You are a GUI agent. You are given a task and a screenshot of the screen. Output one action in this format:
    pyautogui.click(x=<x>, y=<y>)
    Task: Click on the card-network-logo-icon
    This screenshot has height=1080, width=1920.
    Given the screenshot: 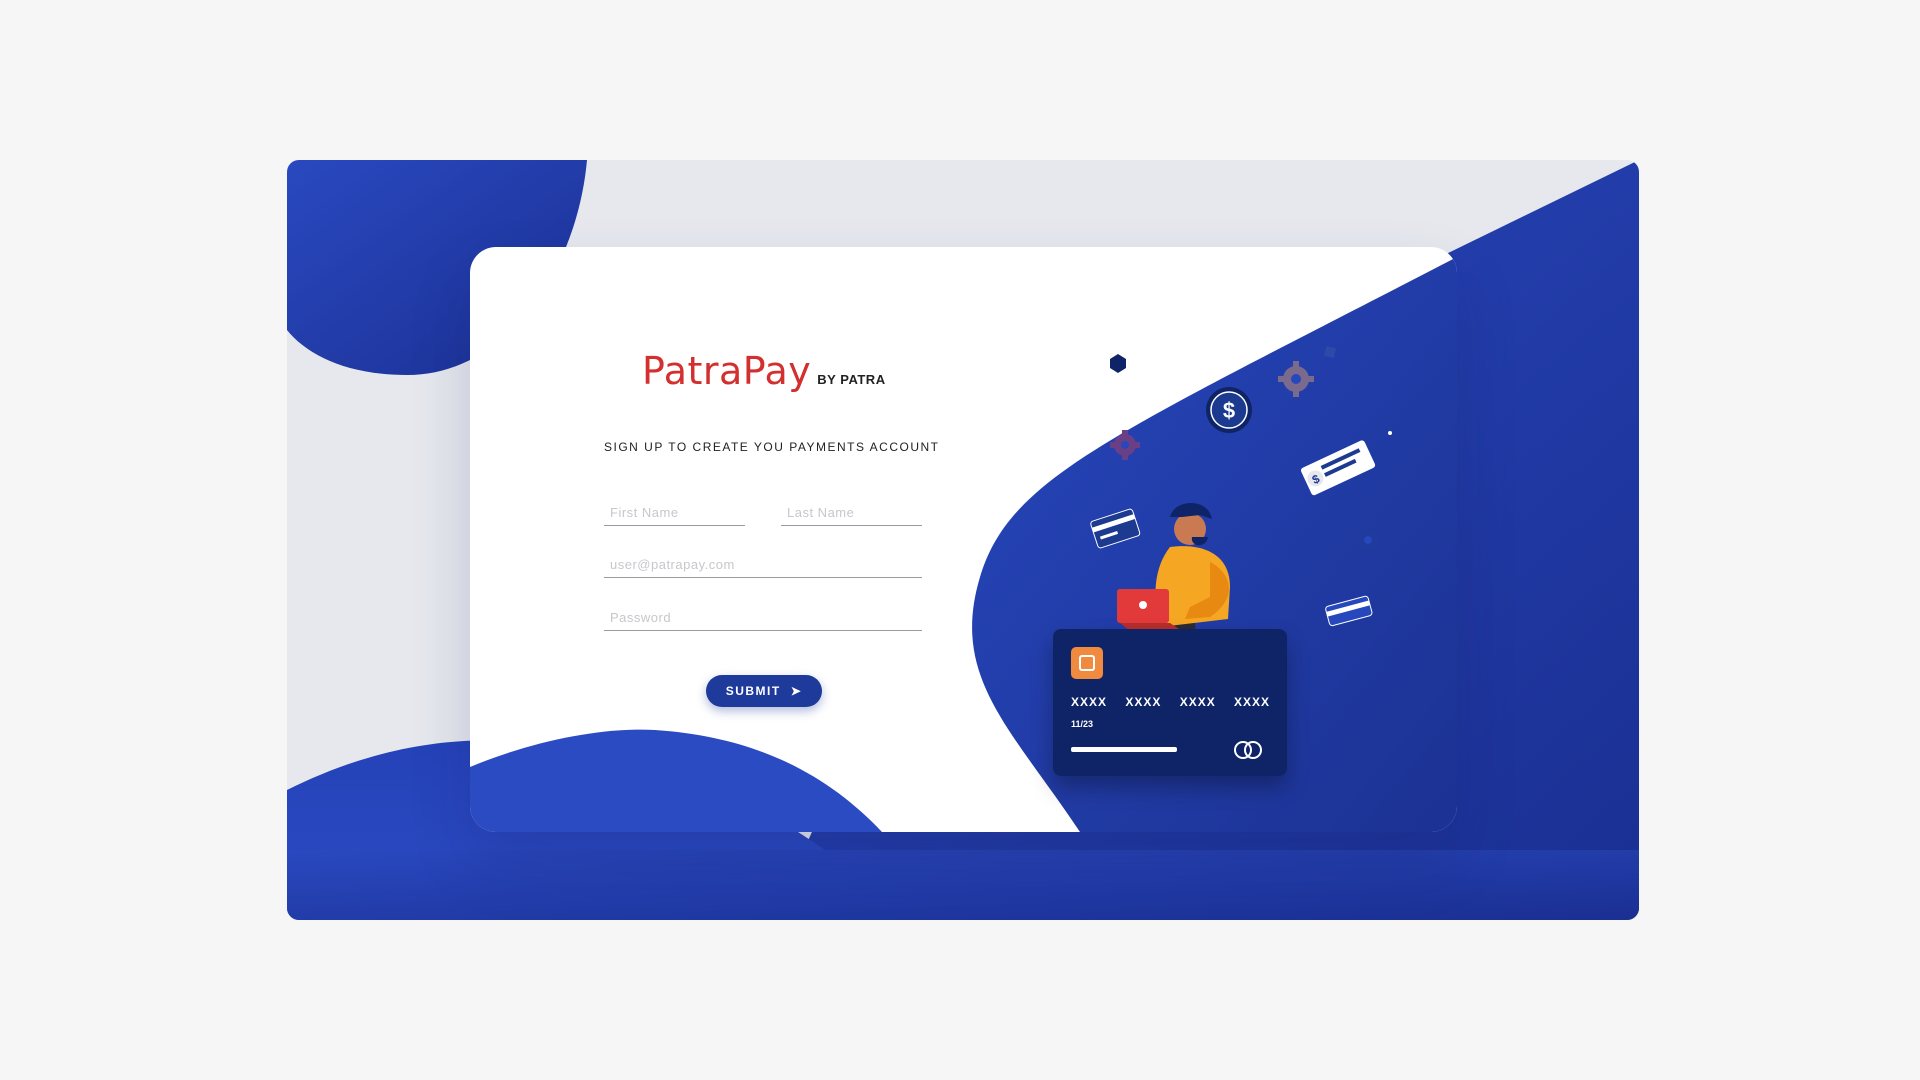 What is the action you would take?
    pyautogui.click(x=1248, y=750)
    